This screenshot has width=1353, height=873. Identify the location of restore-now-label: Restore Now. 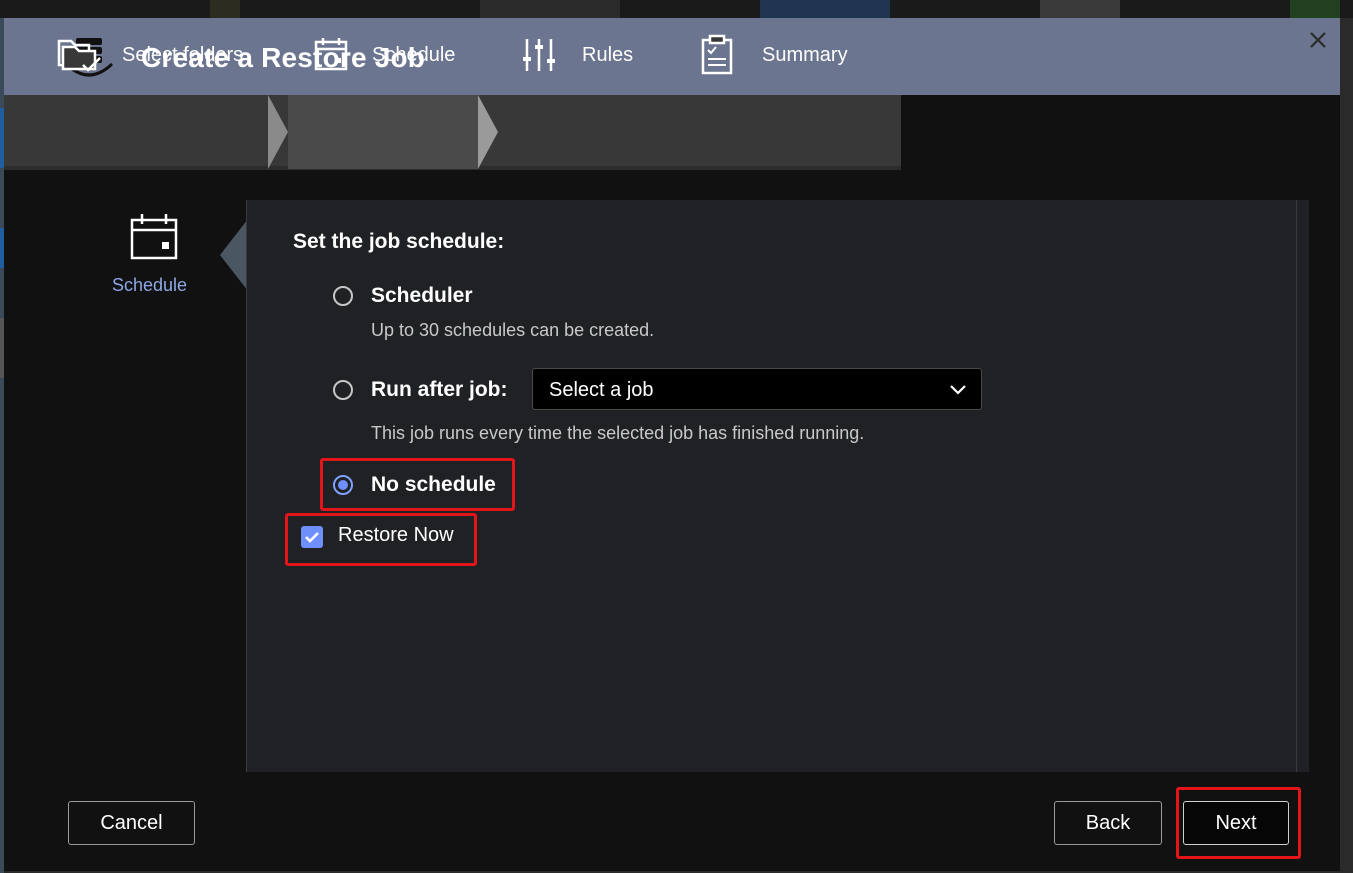
(396, 535).